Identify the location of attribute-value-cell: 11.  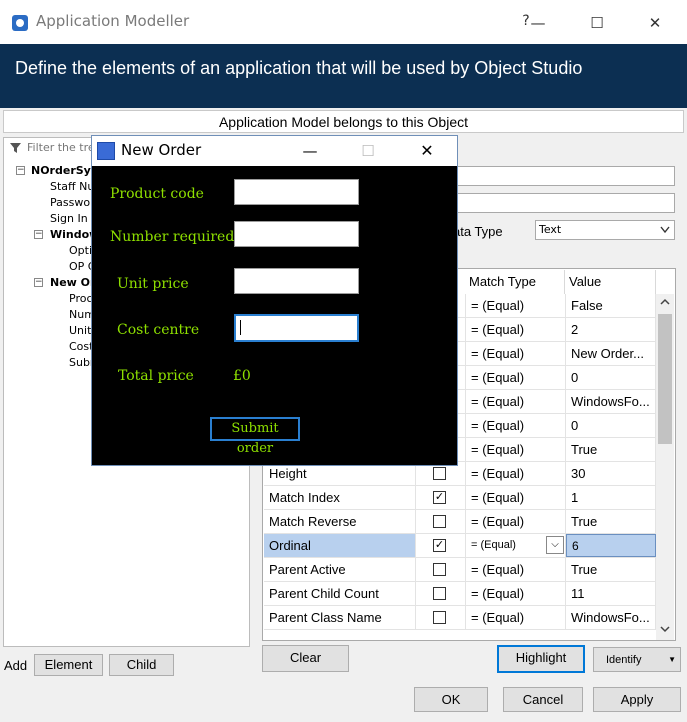
(611, 593).